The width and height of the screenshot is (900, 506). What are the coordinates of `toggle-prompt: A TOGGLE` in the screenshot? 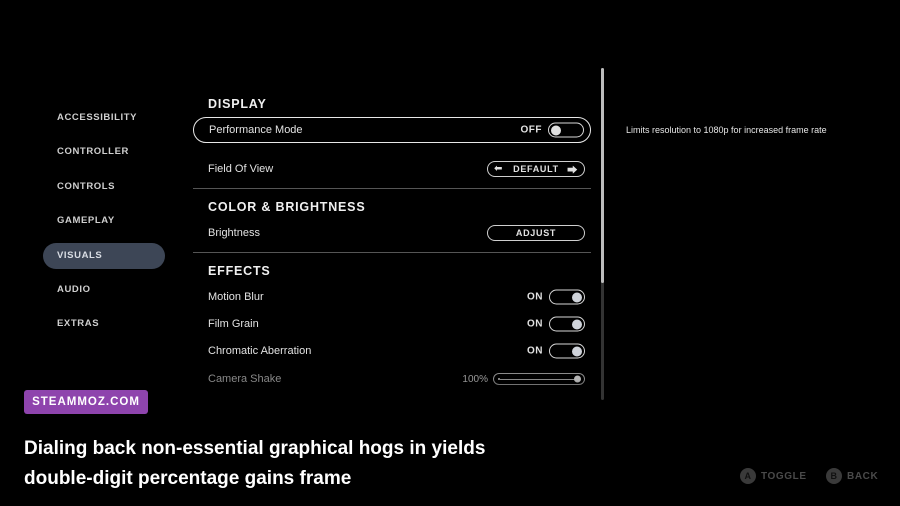 It's located at (773, 476).